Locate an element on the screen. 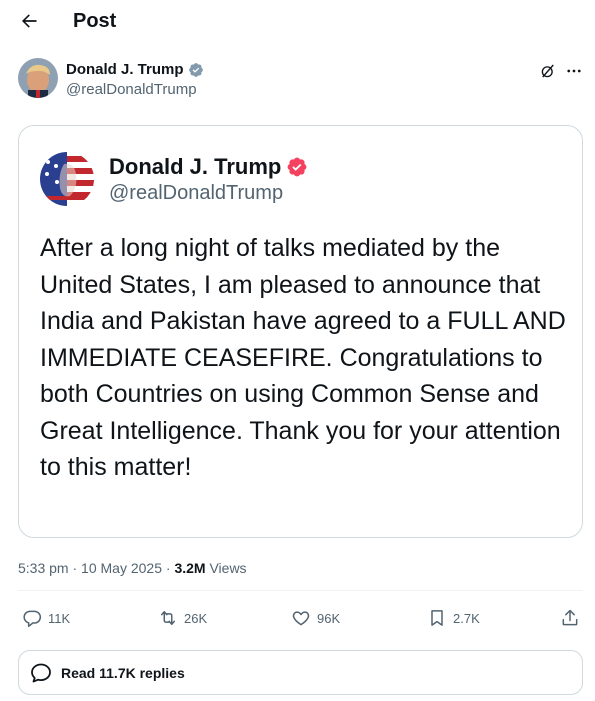 This screenshot has height=701, width=595. avatar is located at coordinates (38, 78).